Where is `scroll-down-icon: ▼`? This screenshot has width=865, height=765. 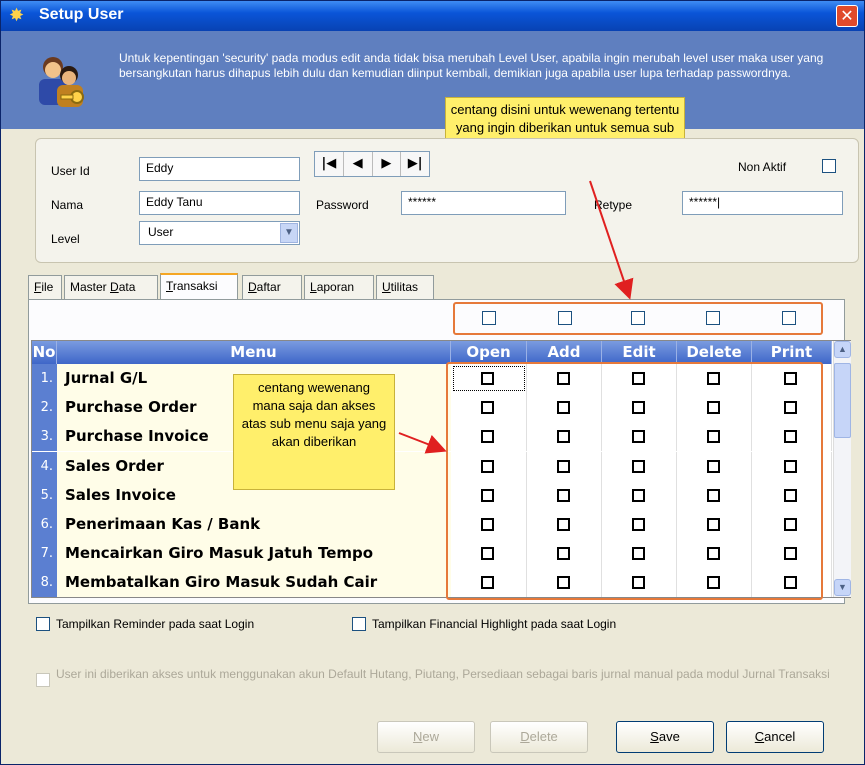
scroll-down-icon: ▼ is located at coordinates (842, 587).